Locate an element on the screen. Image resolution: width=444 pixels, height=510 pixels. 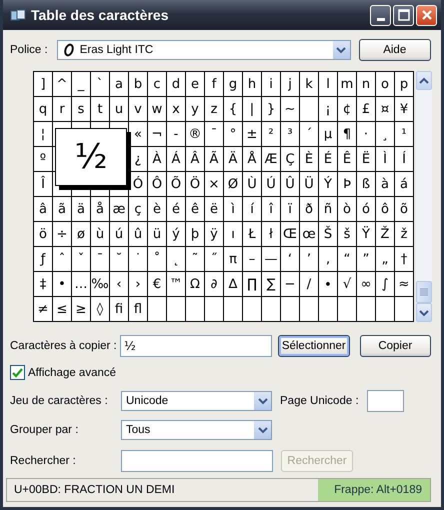
character-cell: ¥ is located at coordinates (404, 109).